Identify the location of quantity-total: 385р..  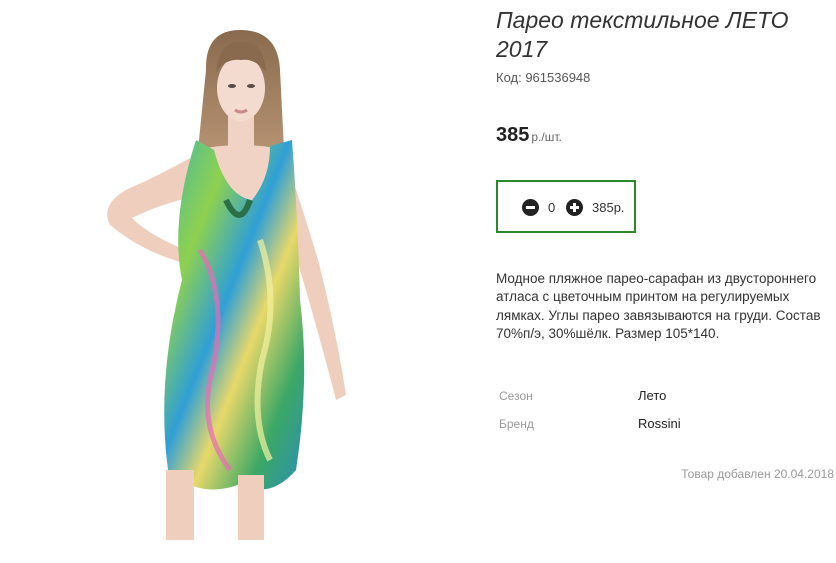
(608, 207).